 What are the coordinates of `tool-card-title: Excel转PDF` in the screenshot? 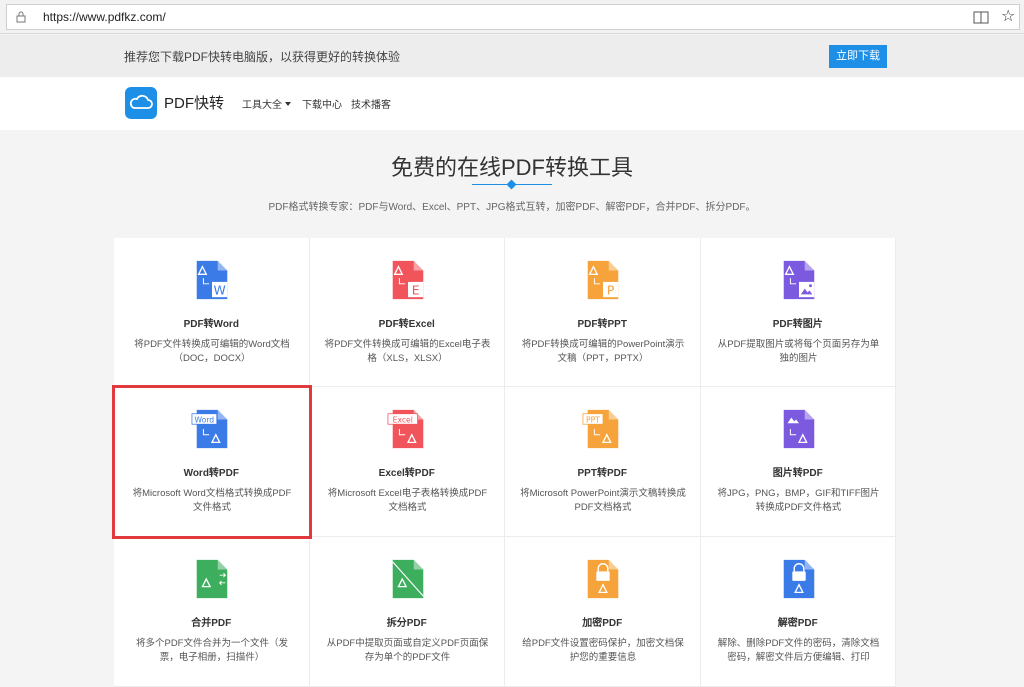 It's located at (406, 473).